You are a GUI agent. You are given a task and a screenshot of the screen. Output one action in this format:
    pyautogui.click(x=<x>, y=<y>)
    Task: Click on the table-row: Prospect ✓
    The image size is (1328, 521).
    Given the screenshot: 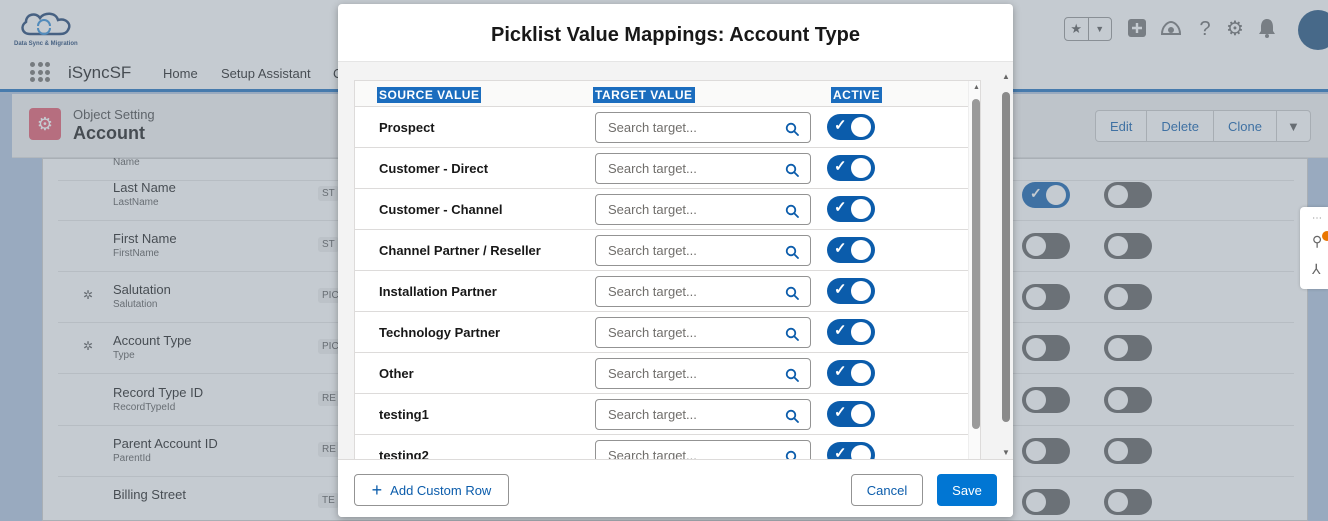 What is the action you would take?
    pyautogui.click(x=661, y=127)
    